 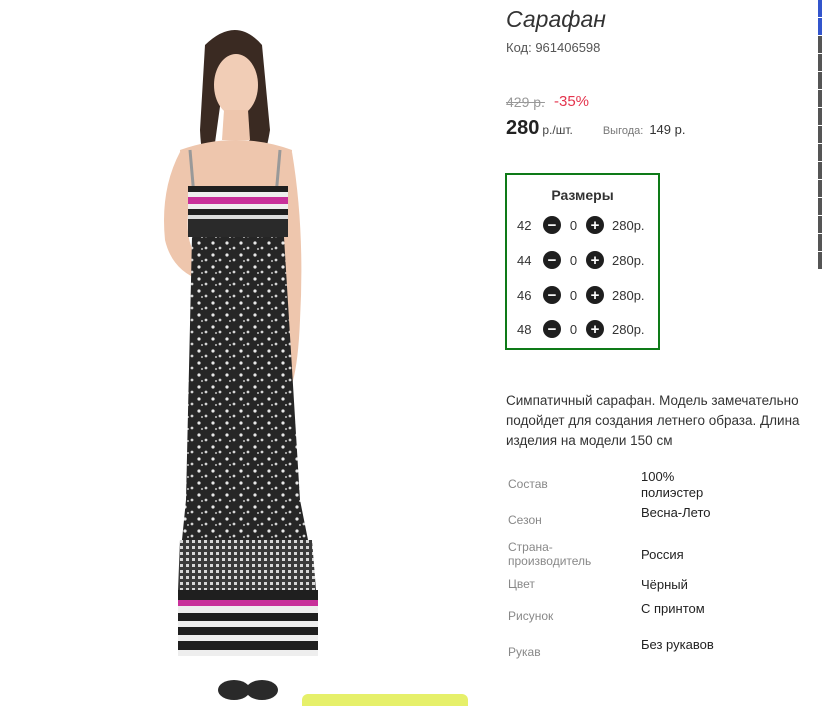 I want to click on prop-value-season: Весна-Лето, so click(x=676, y=512).